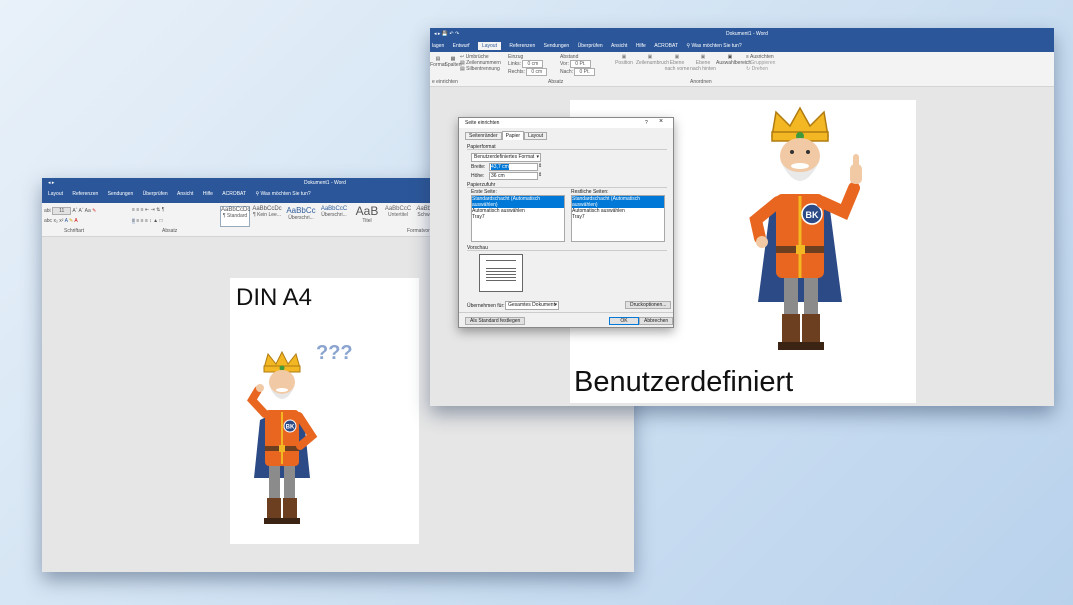  I want to click on align-right-icon: ≡, so click(142, 221).